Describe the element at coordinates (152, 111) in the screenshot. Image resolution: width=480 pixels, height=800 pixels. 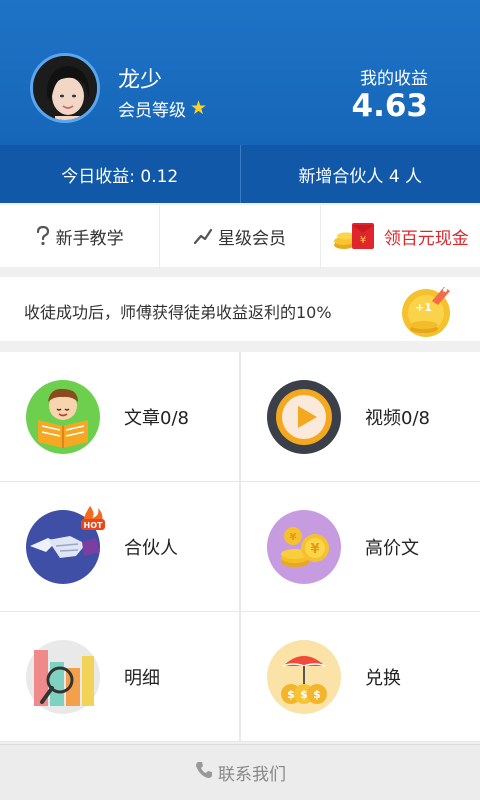
I see `member-level-label: 会员等级` at that location.